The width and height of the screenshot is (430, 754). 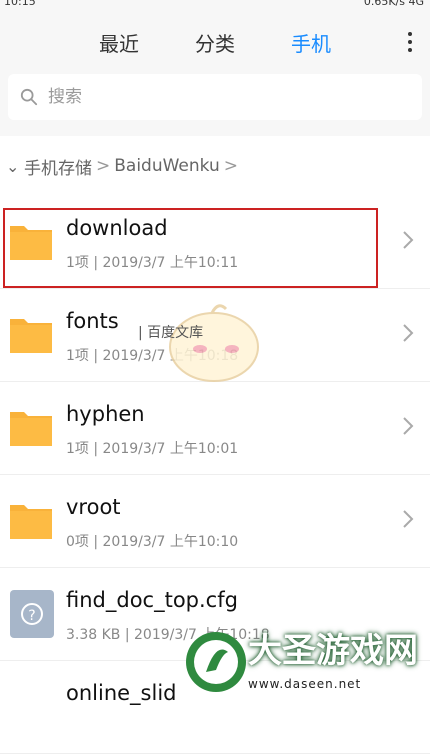 What do you see at coordinates (58, 166) in the screenshot?
I see `breadcrumb-root: 手机存储` at bounding box center [58, 166].